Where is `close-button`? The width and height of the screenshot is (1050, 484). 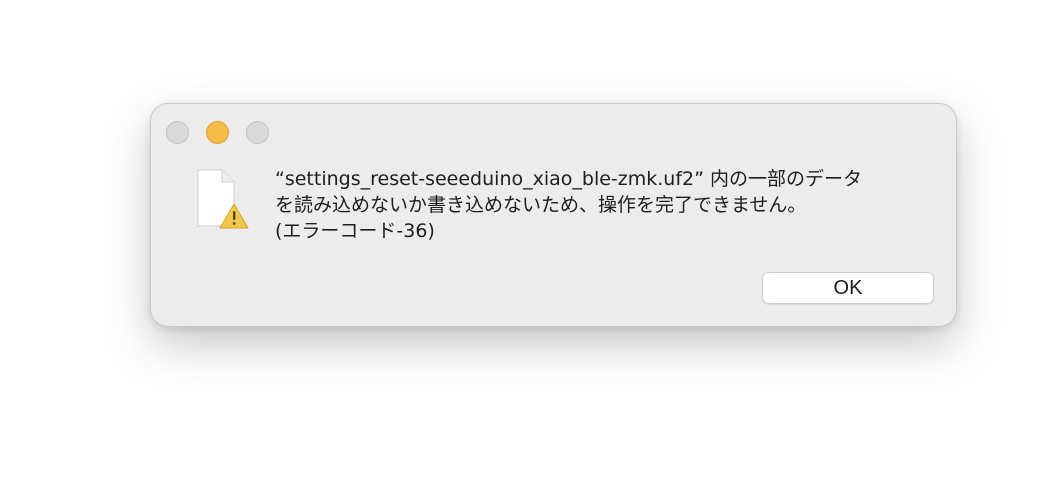
close-button is located at coordinates (177, 132).